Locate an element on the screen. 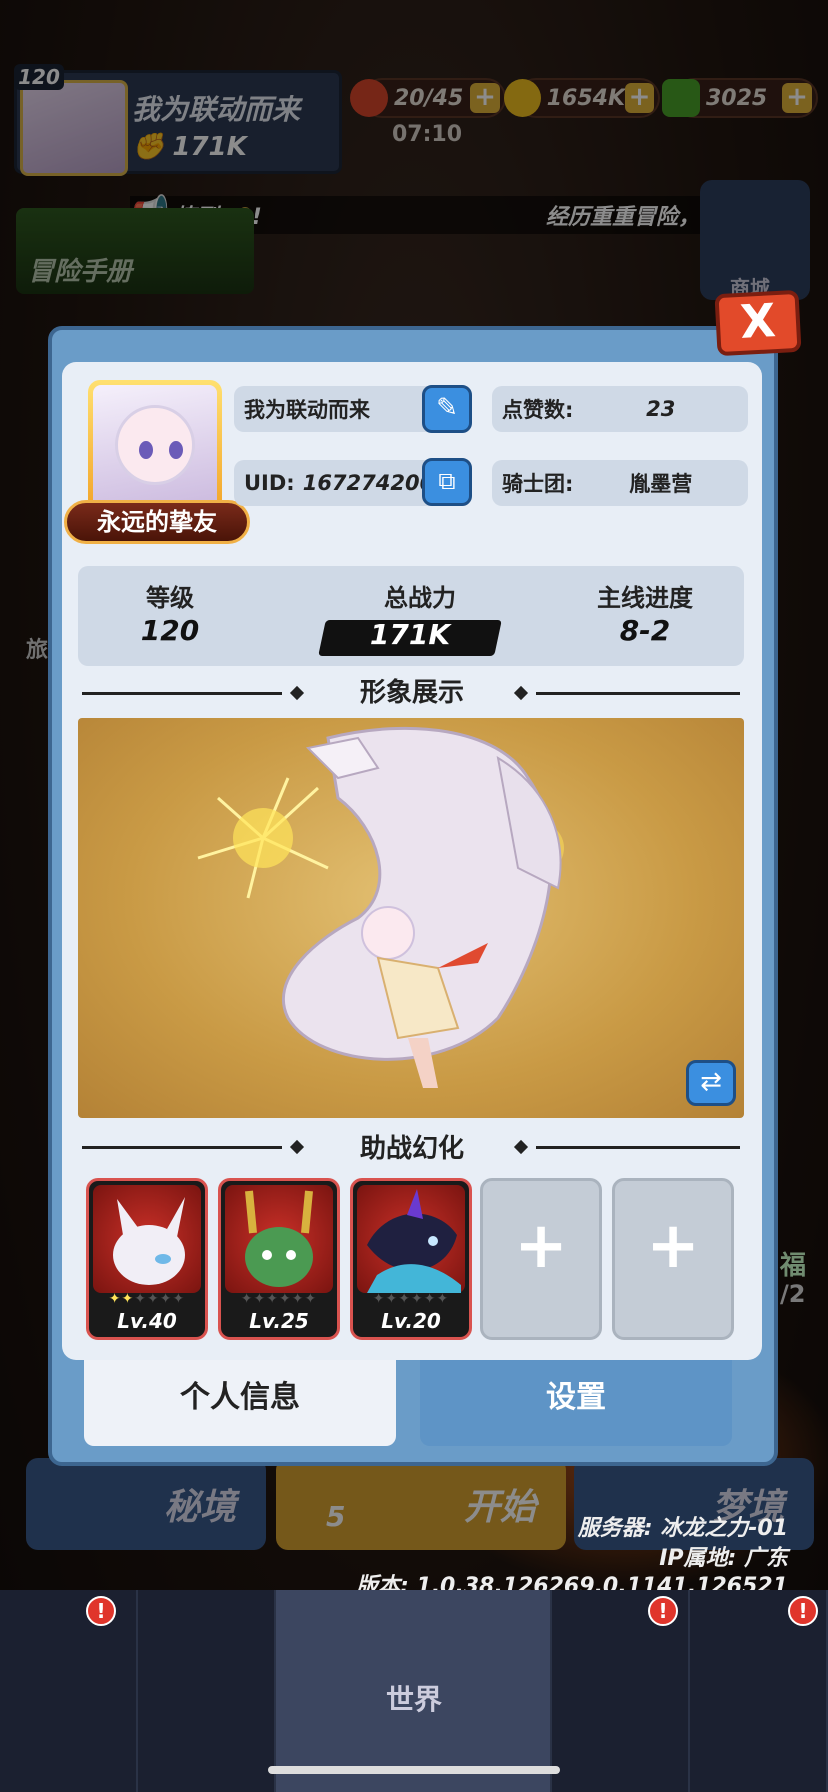 This screenshot has width=828, height=1792. pencil-icon: ✎ is located at coordinates (447, 408).